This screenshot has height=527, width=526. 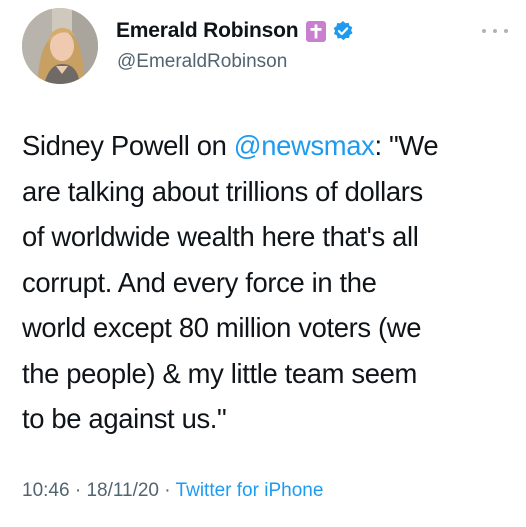 I want to click on tweet-line: the people) & my little team seem, so click(x=219, y=373).